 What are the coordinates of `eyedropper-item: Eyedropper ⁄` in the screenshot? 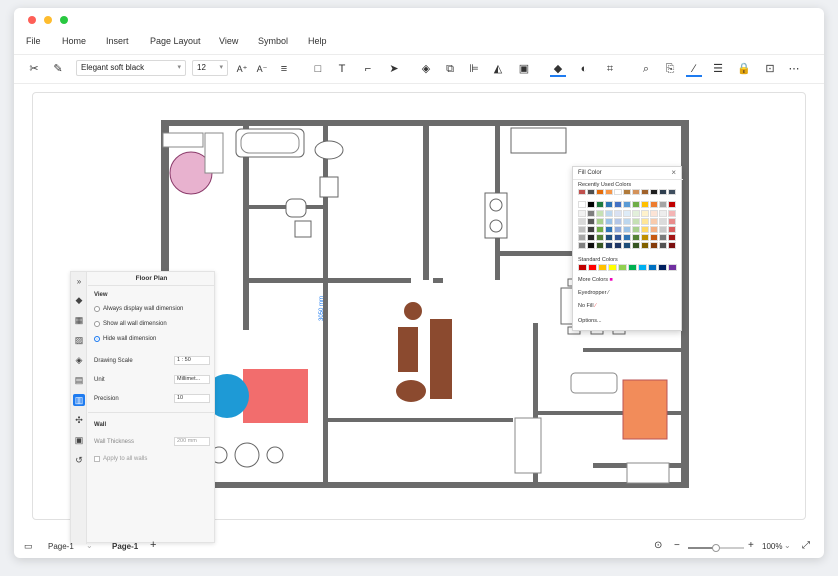 It's located at (593, 293).